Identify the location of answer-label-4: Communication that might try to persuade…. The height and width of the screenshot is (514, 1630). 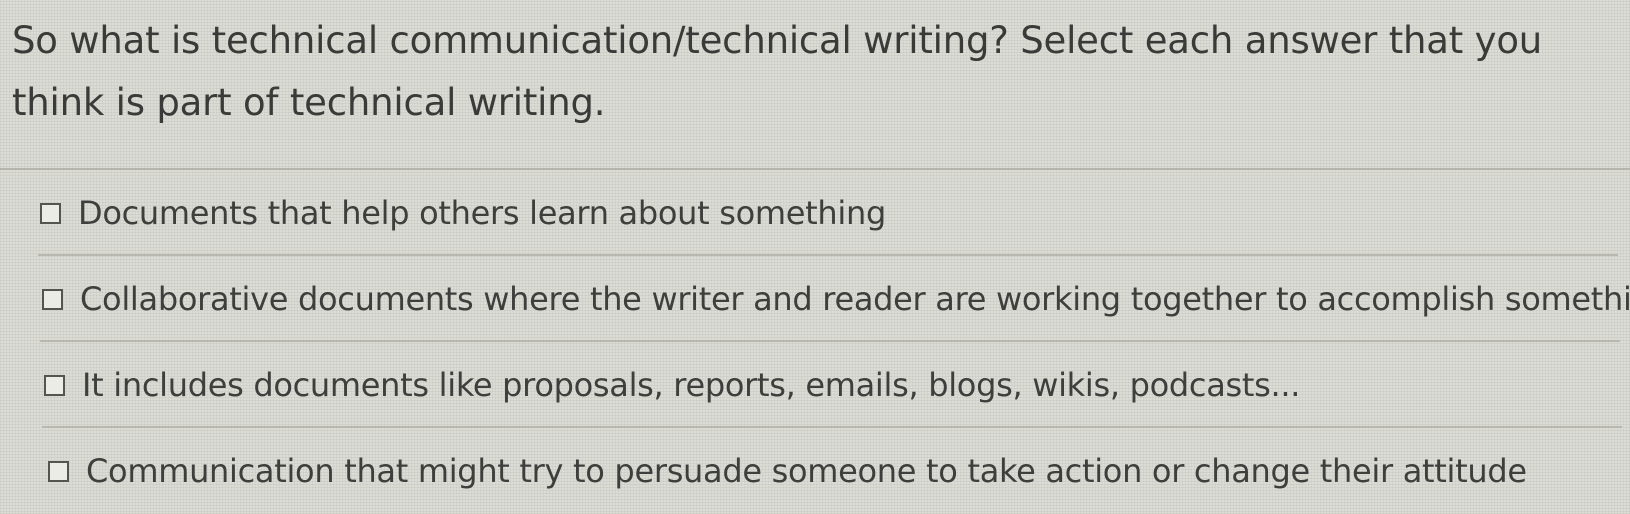
(806, 471).